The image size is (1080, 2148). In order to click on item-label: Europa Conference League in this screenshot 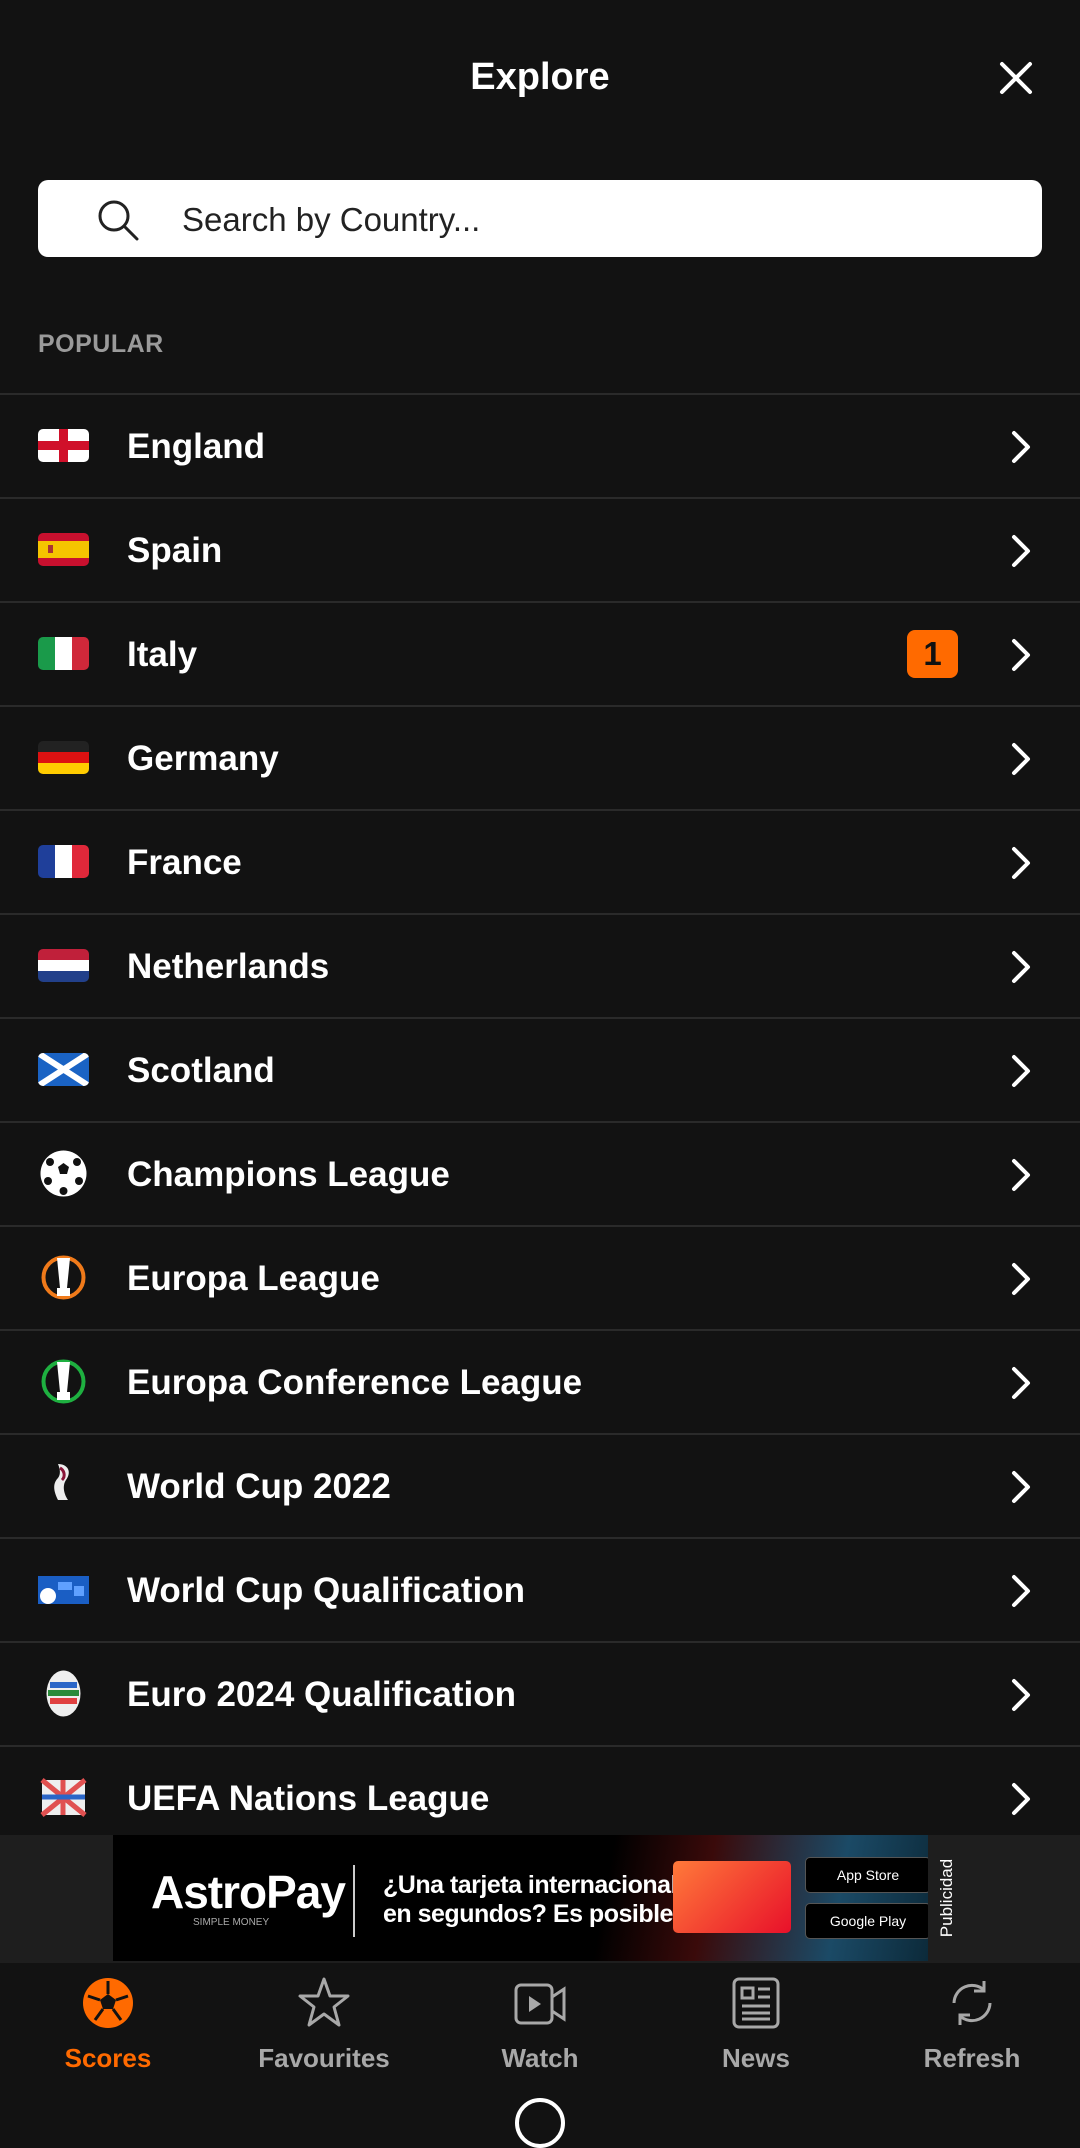, I will do `click(355, 1382)`.